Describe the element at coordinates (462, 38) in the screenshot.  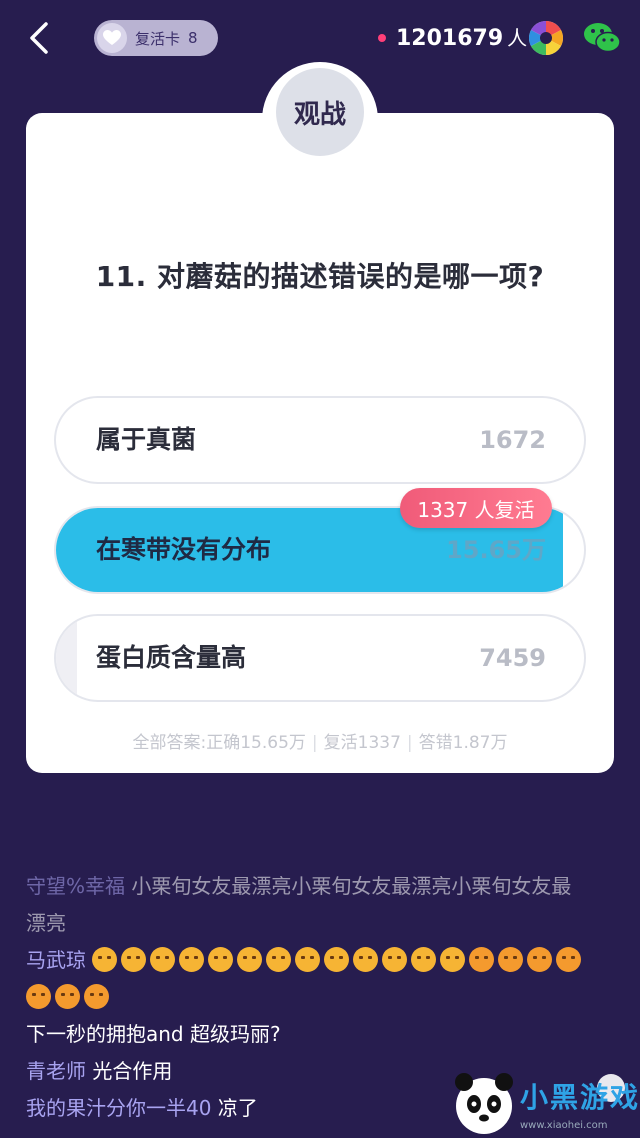
I see `viewer-count: 1201679 人` at that location.